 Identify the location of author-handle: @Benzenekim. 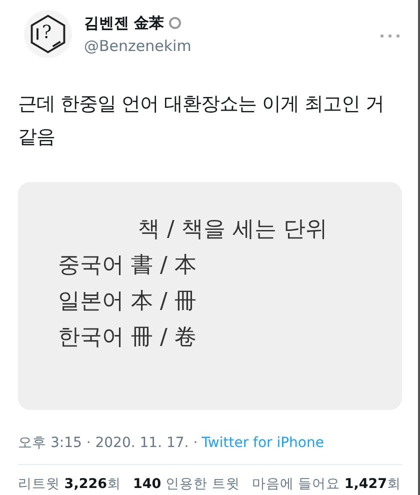
(138, 45).